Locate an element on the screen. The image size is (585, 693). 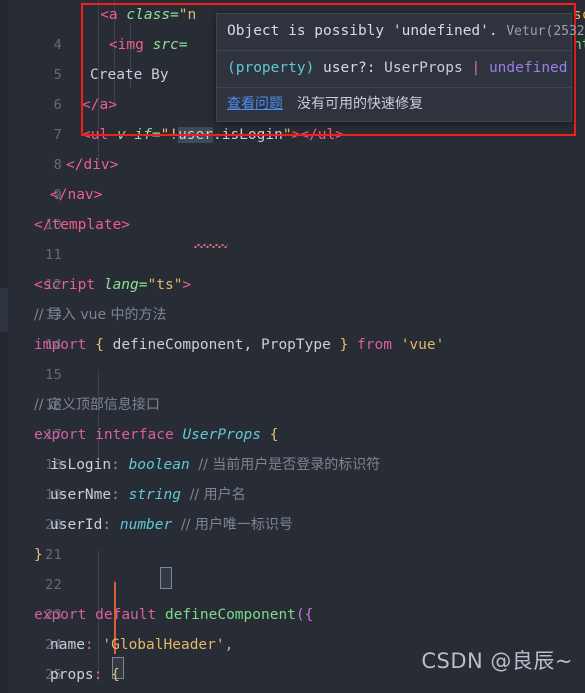
tooltip-signature: (property) user?: UserProps | undefined is located at coordinates (394, 69).